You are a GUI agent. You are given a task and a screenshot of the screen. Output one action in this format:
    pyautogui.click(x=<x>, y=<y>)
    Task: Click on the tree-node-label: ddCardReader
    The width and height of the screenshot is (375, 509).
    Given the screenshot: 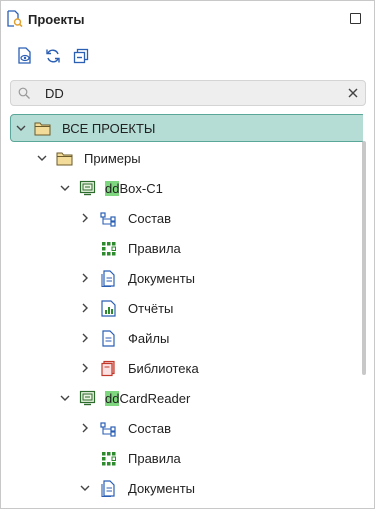 What is the action you would take?
    pyautogui.click(x=147, y=398)
    